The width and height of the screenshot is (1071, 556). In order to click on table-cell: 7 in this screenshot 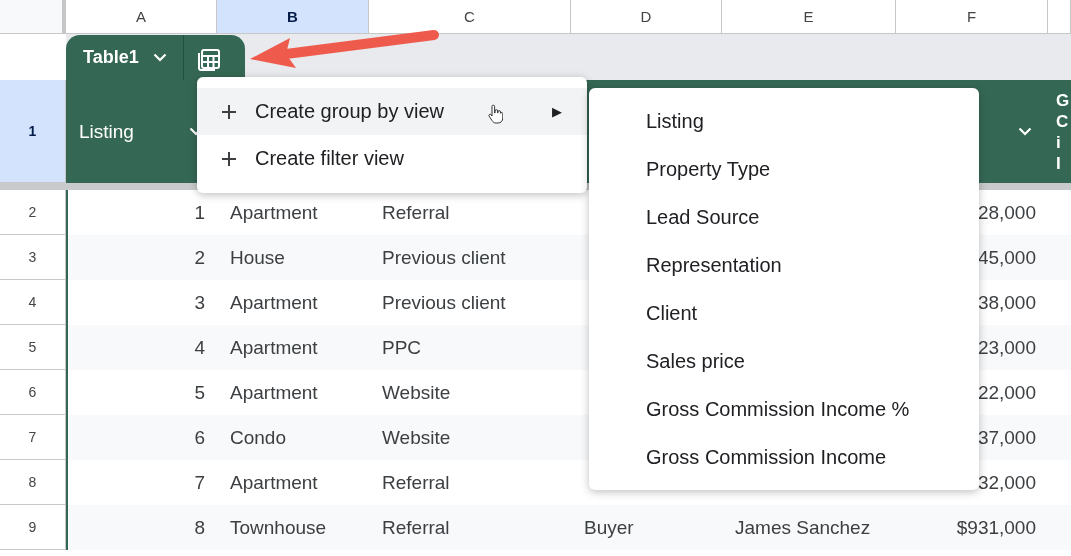, I will do `click(199, 482)`.